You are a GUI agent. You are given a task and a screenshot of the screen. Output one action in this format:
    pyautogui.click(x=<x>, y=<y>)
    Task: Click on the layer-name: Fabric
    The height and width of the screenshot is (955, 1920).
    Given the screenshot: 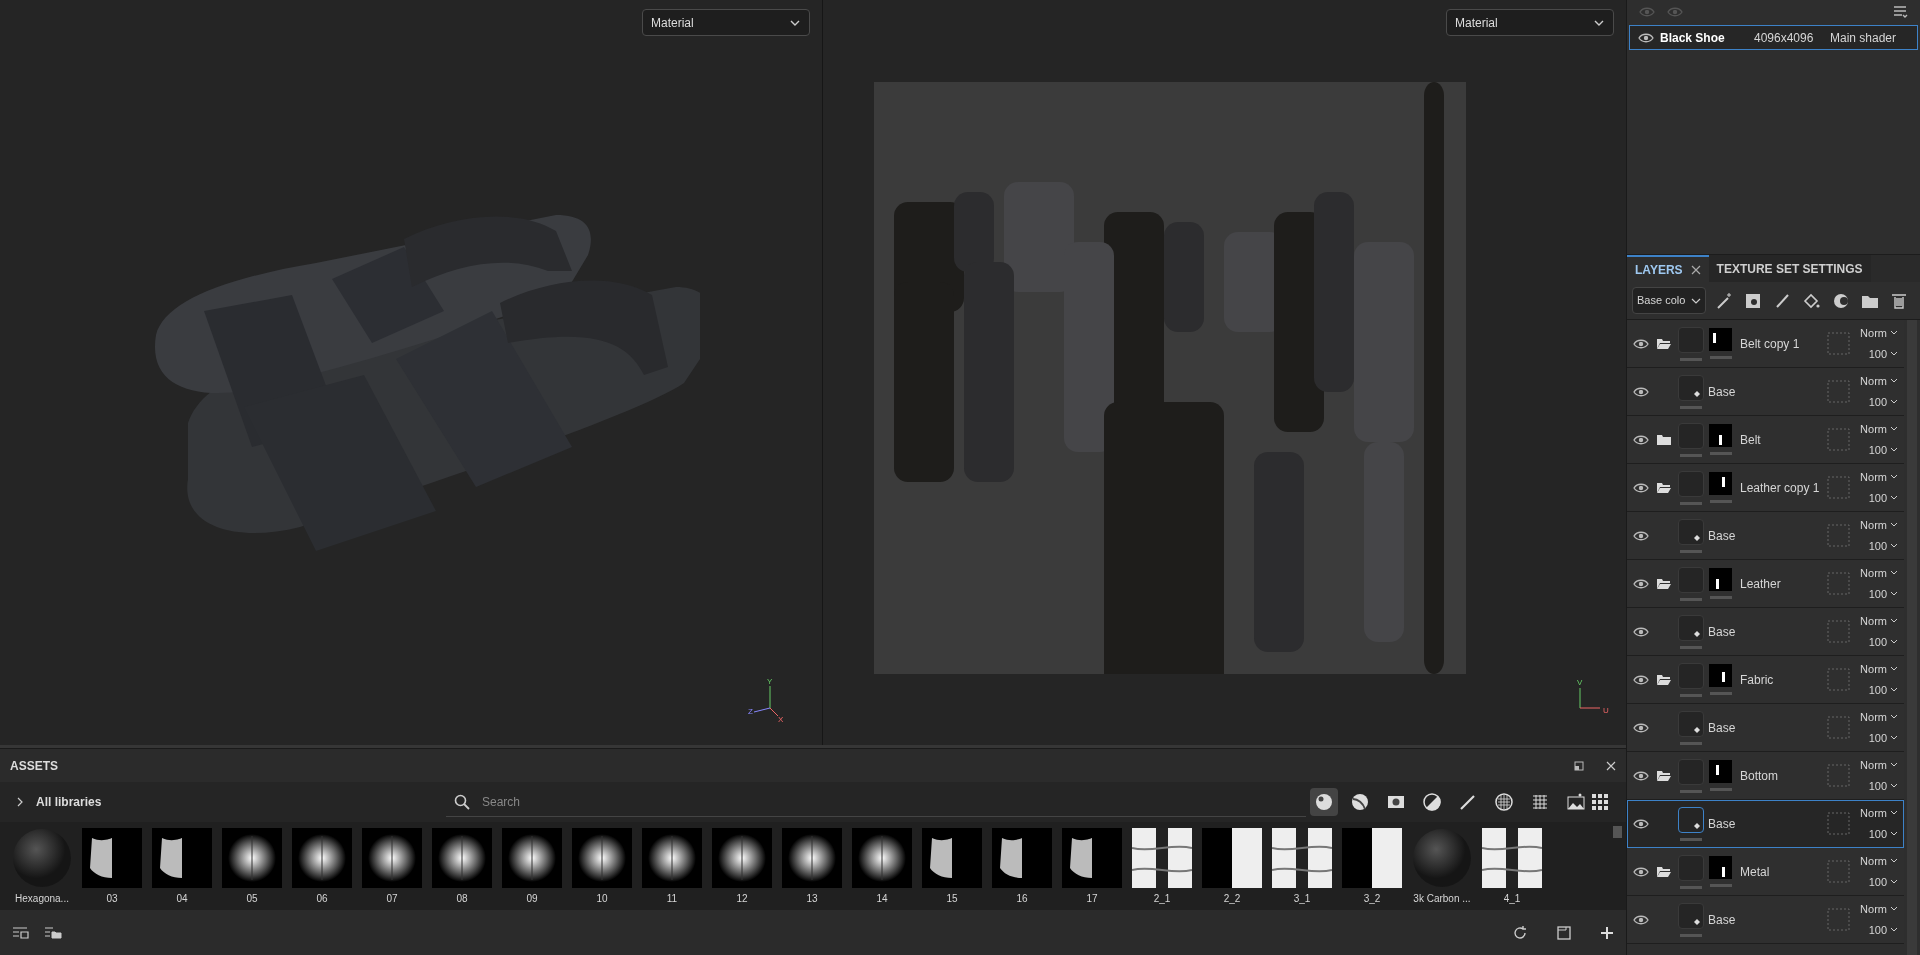 What is the action you would take?
    pyautogui.click(x=1757, y=680)
    